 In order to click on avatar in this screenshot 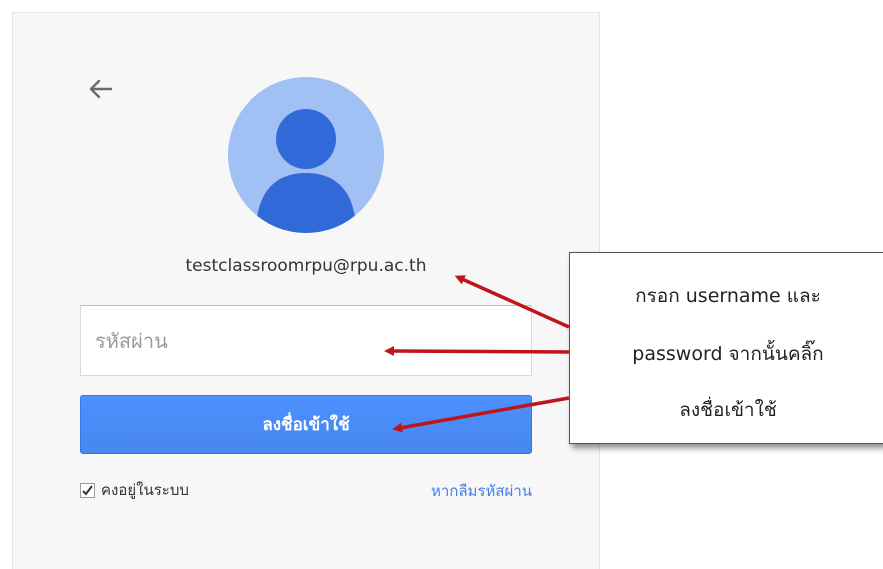, I will do `click(306, 155)`.